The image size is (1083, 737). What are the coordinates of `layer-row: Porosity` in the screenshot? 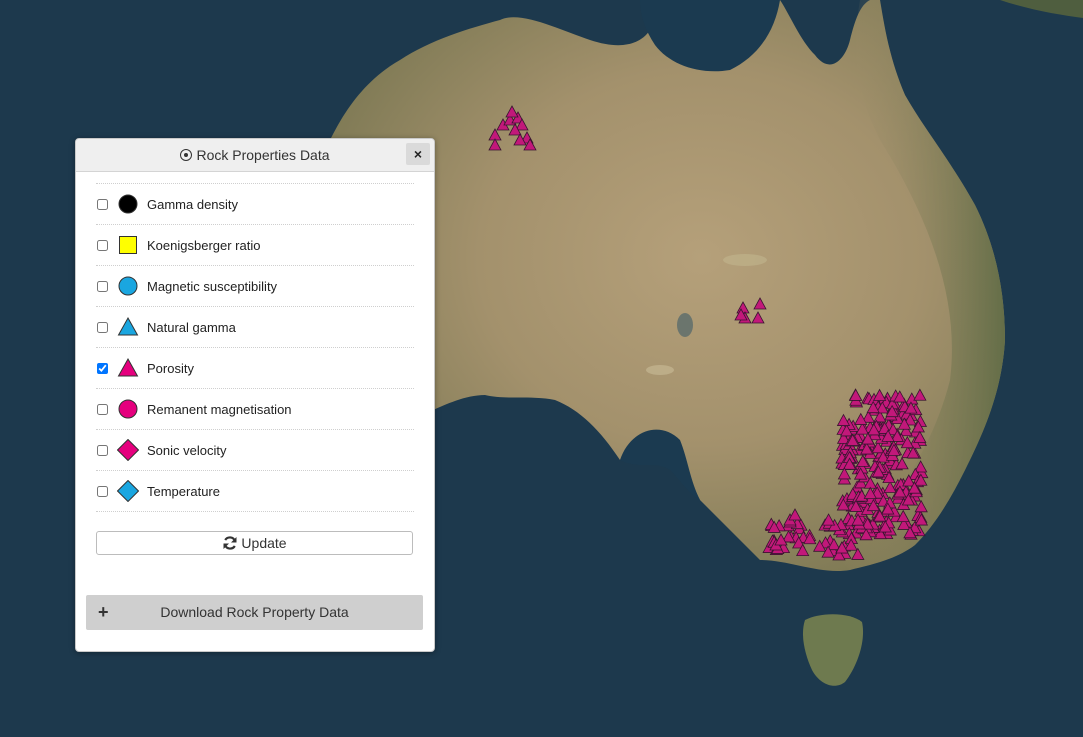 It's located at (255, 368).